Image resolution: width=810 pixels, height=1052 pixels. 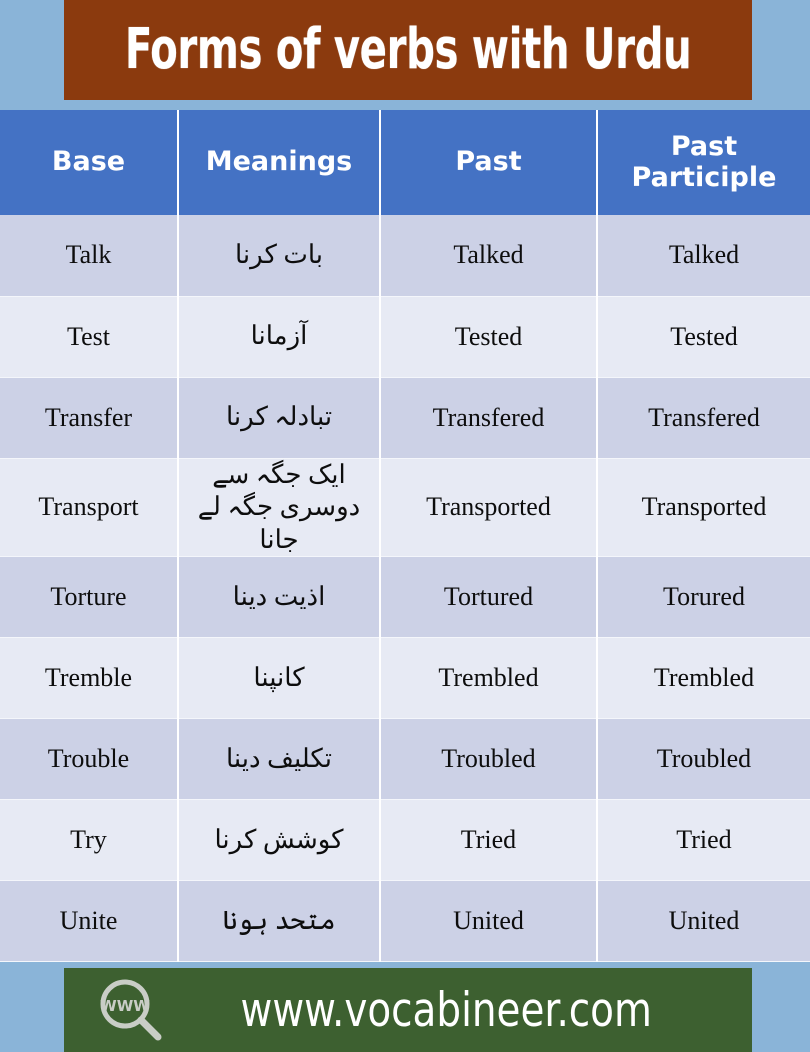 What do you see at coordinates (703, 840) in the screenshot?
I see `cell-past-participle: Tried` at bounding box center [703, 840].